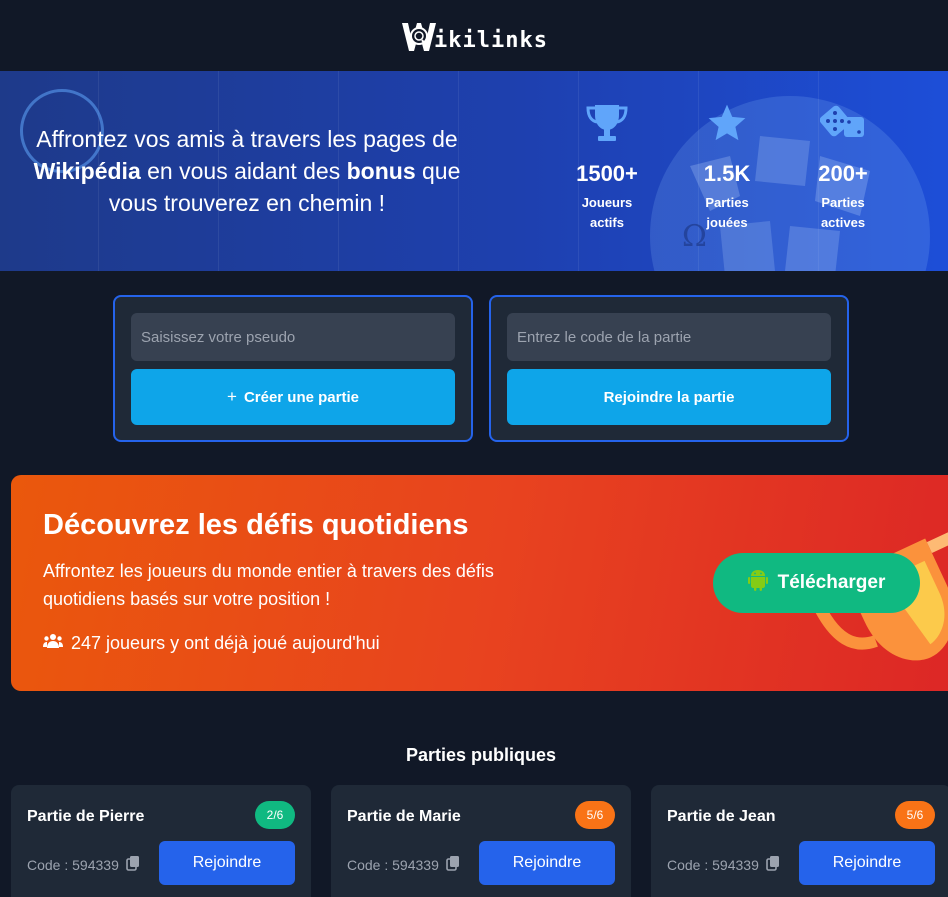  What do you see at coordinates (419, 36) in the screenshot?
I see `wikilinks-logo-icon` at bounding box center [419, 36].